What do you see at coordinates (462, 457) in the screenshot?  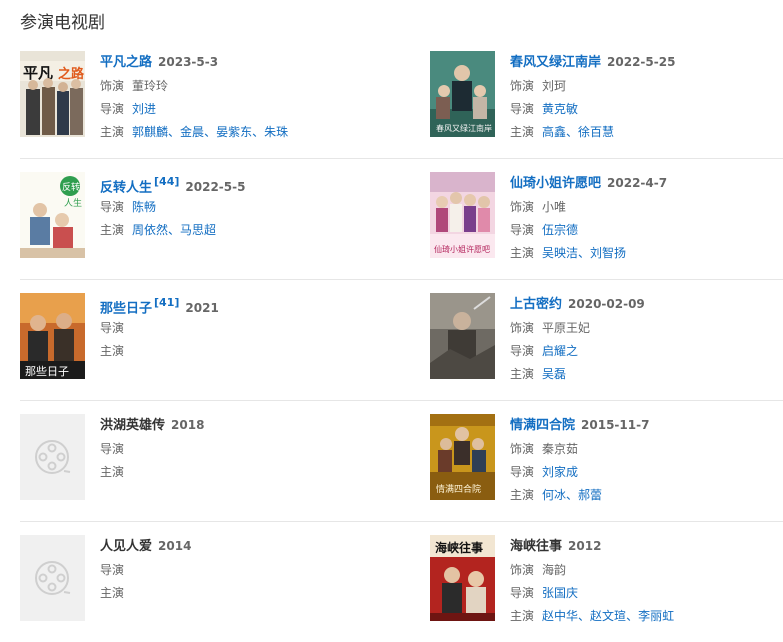 I see `poster-image: 情满四合院` at bounding box center [462, 457].